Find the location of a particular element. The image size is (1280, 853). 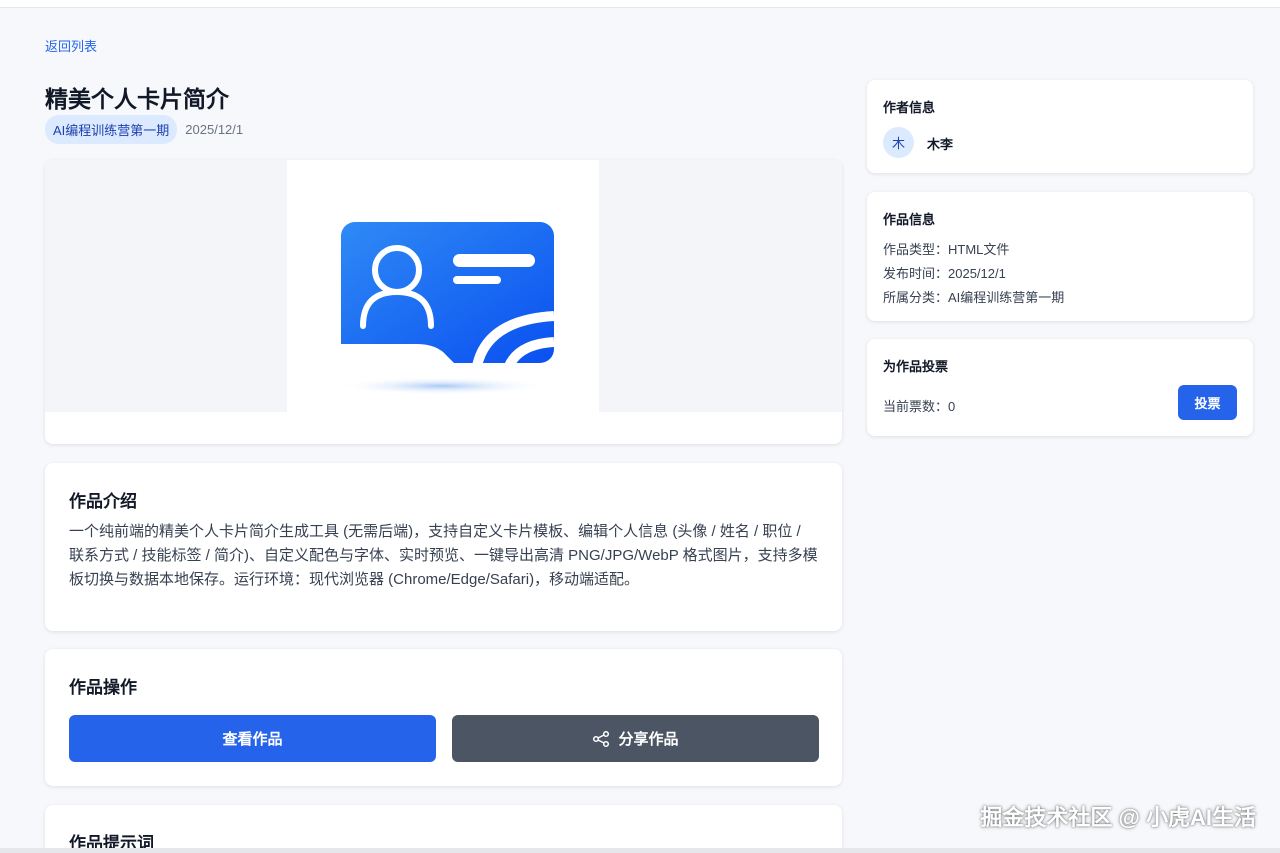

vote-button: 投票 is located at coordinates (1207, 402).